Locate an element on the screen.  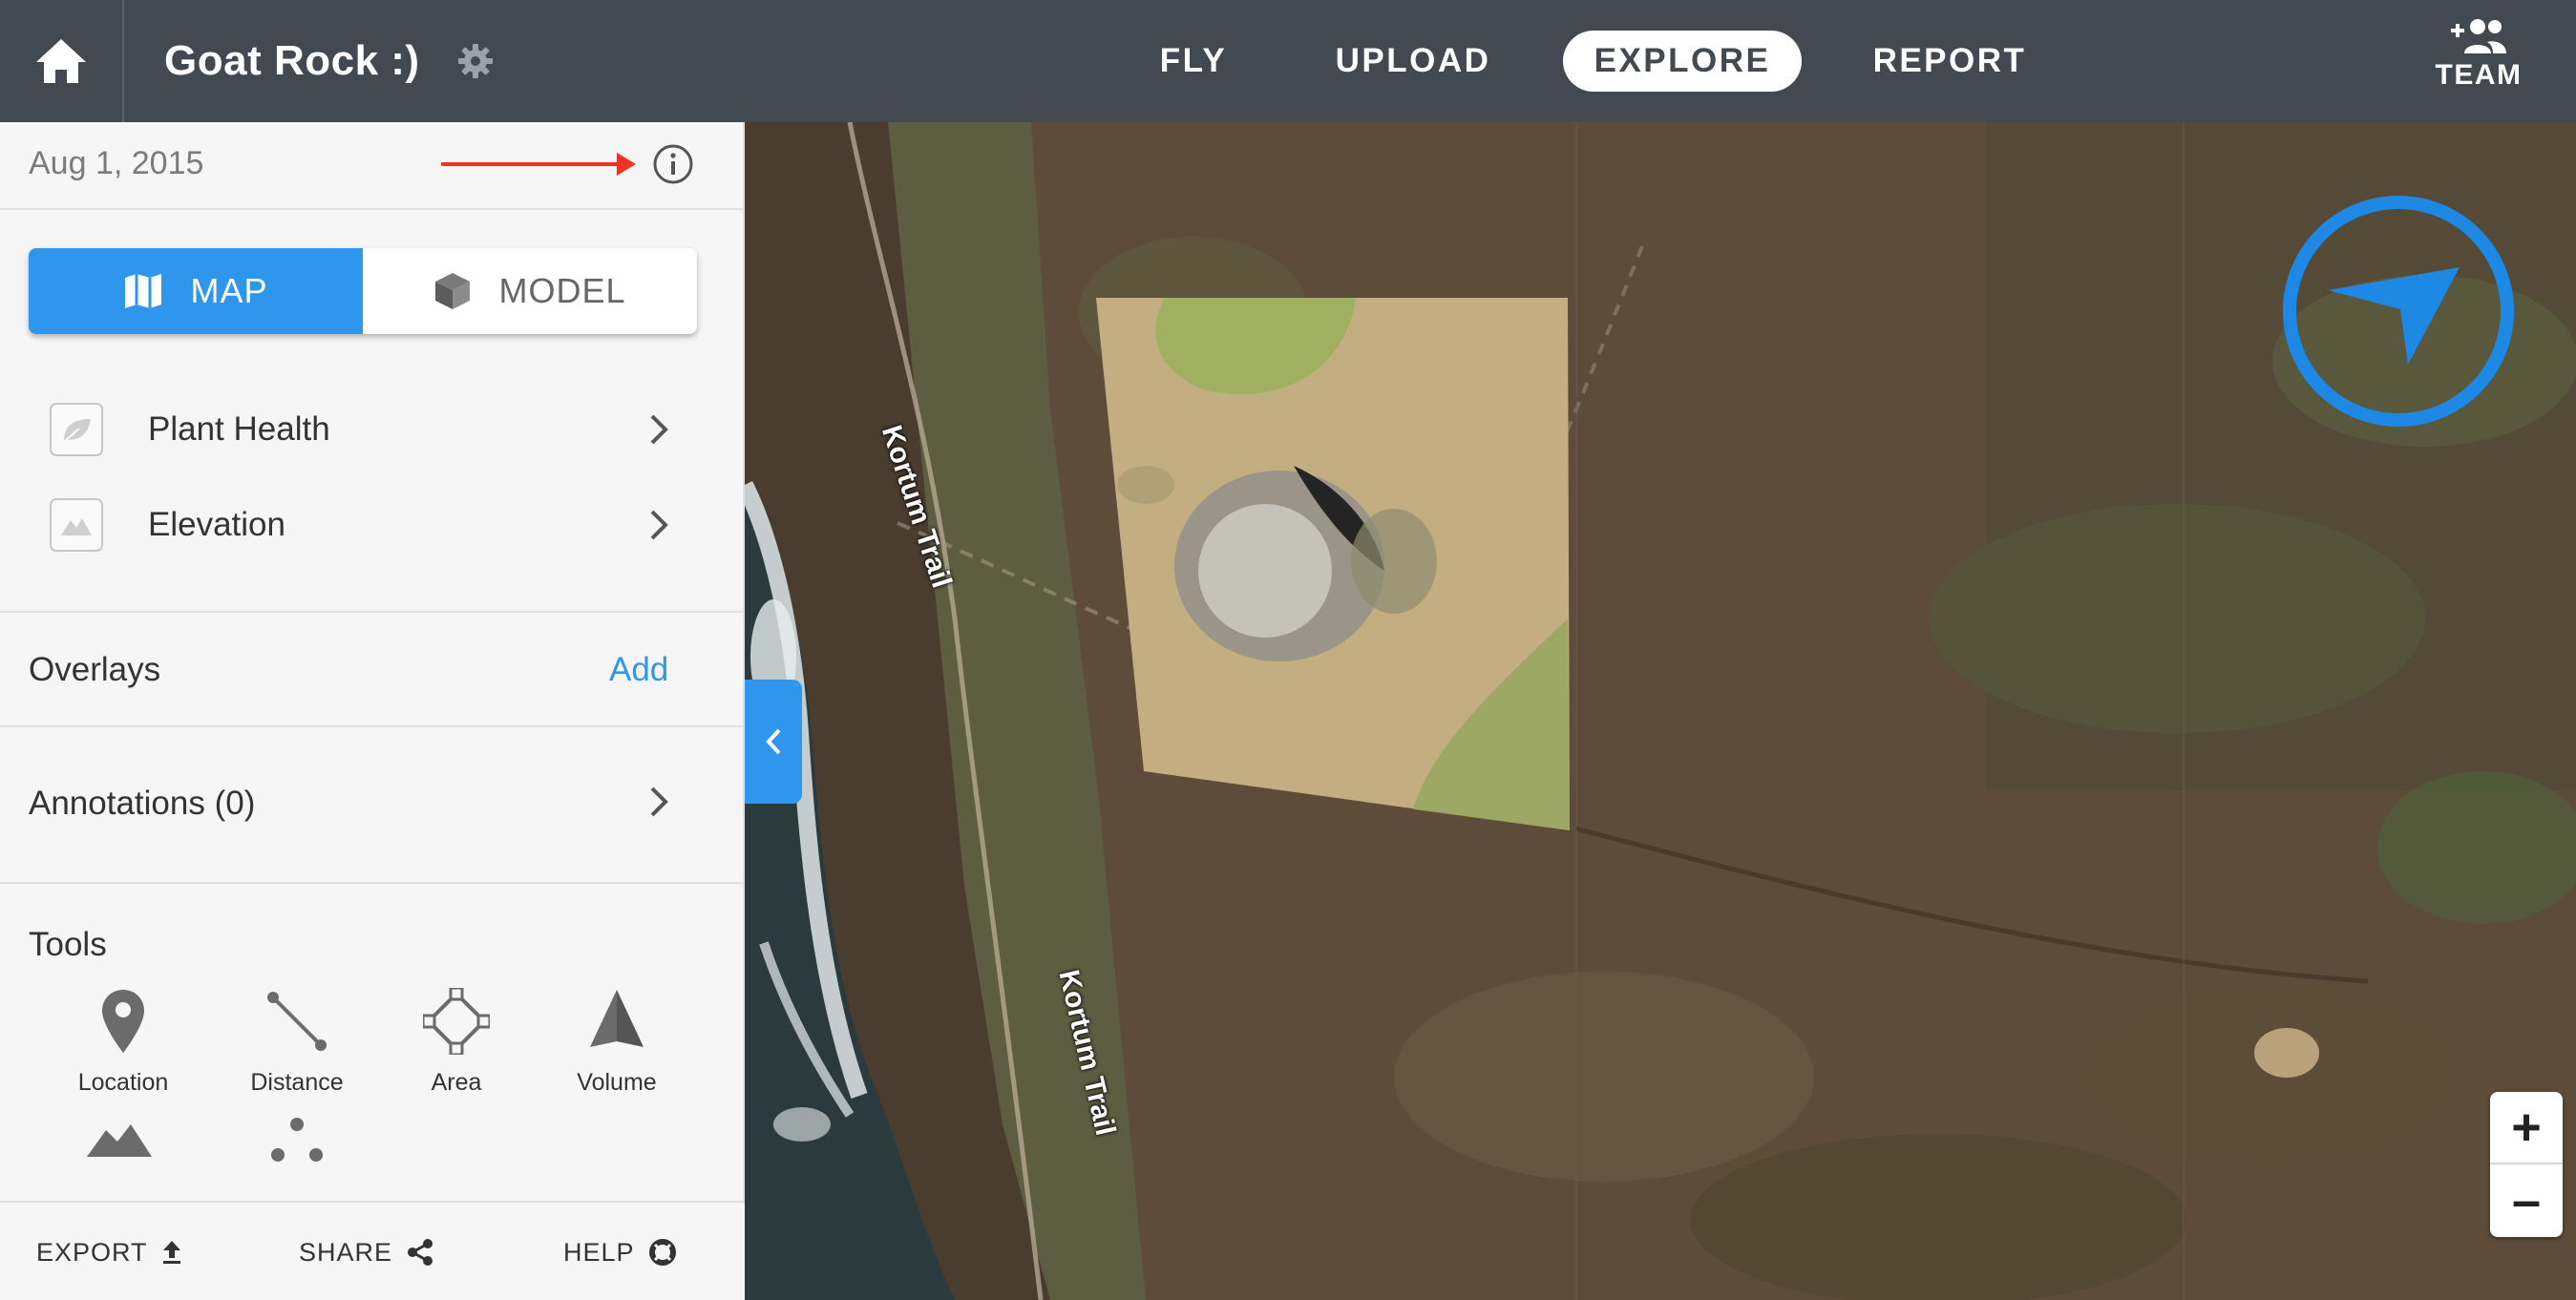
capture-date: Aug 1, 2015 is located at coordinates (116, 163).